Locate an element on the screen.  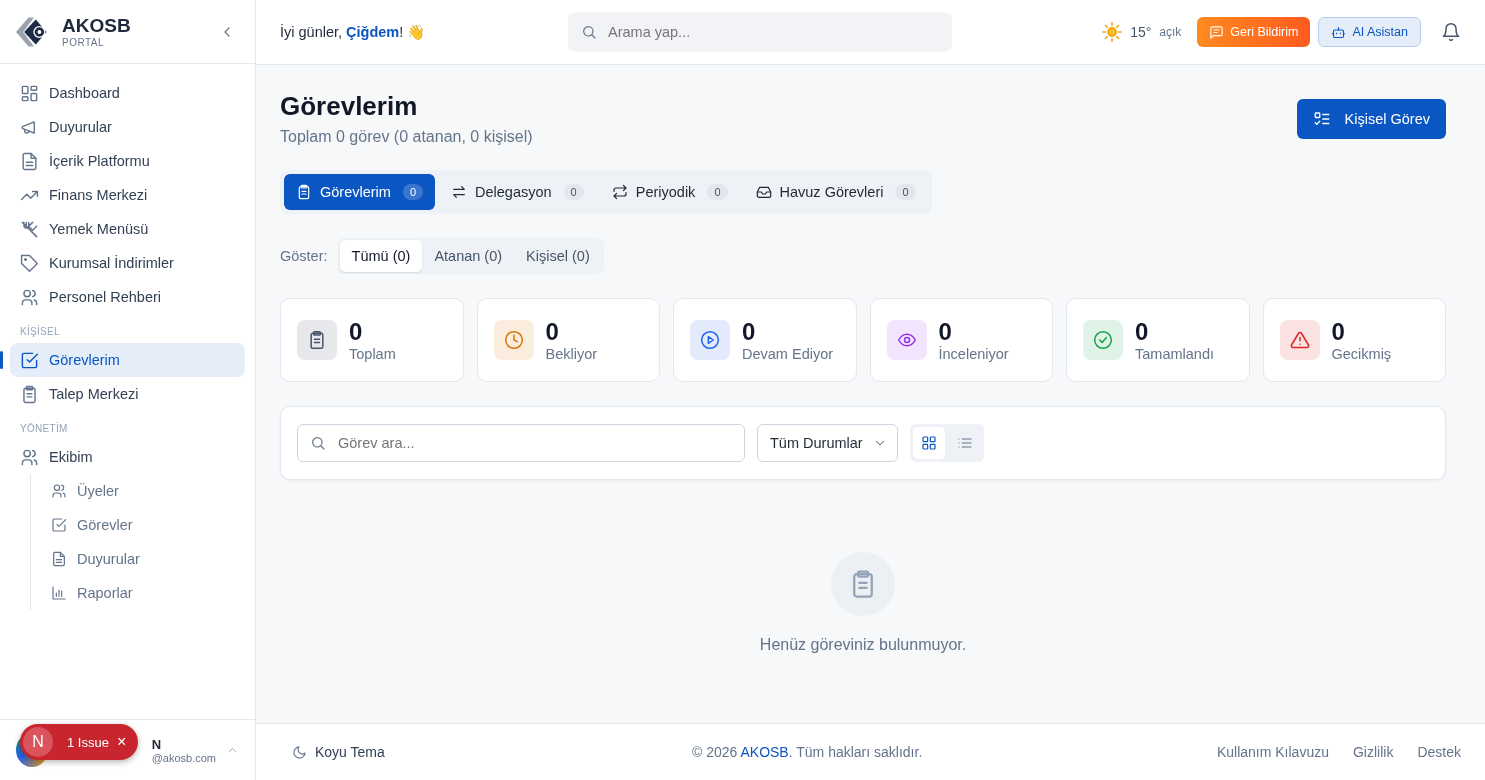
filter-option: Kişisel (0) is located at coordinates (558, 256).